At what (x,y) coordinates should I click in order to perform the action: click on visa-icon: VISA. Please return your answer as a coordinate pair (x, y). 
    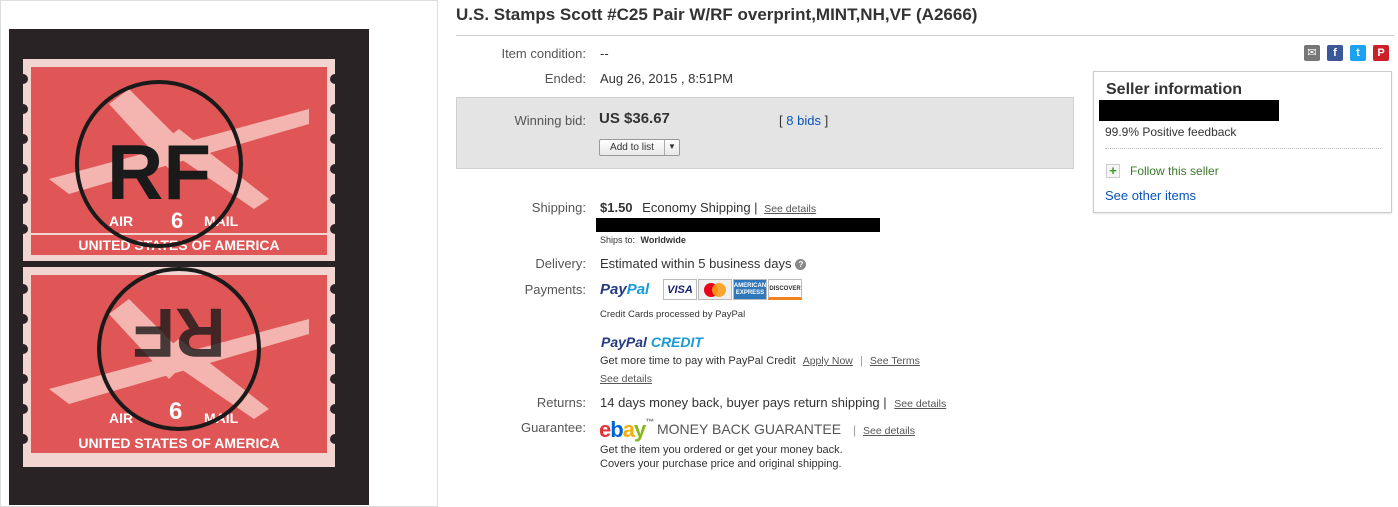
    Looking at the image, I should click on (680, 289).